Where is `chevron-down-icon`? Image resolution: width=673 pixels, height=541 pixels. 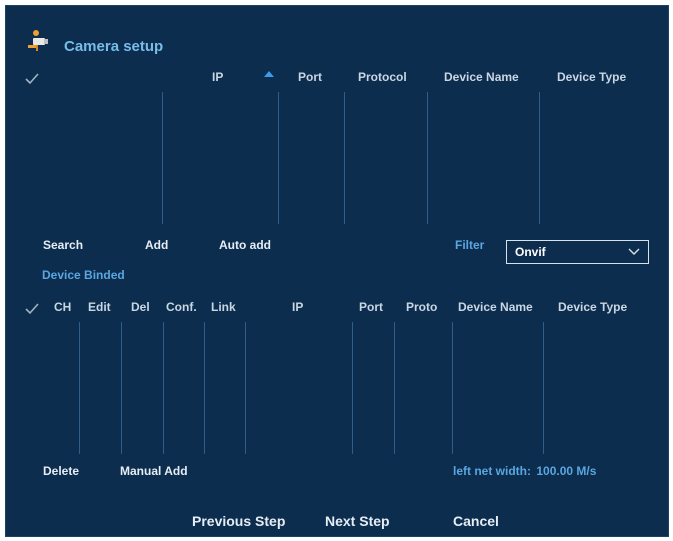 chevron-down-icon is located at coordinates (634, 251).